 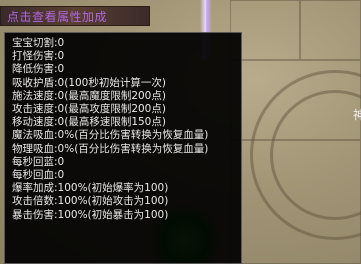 I want to click on npc-name-fragment: 神, so click(x=357, y=115).